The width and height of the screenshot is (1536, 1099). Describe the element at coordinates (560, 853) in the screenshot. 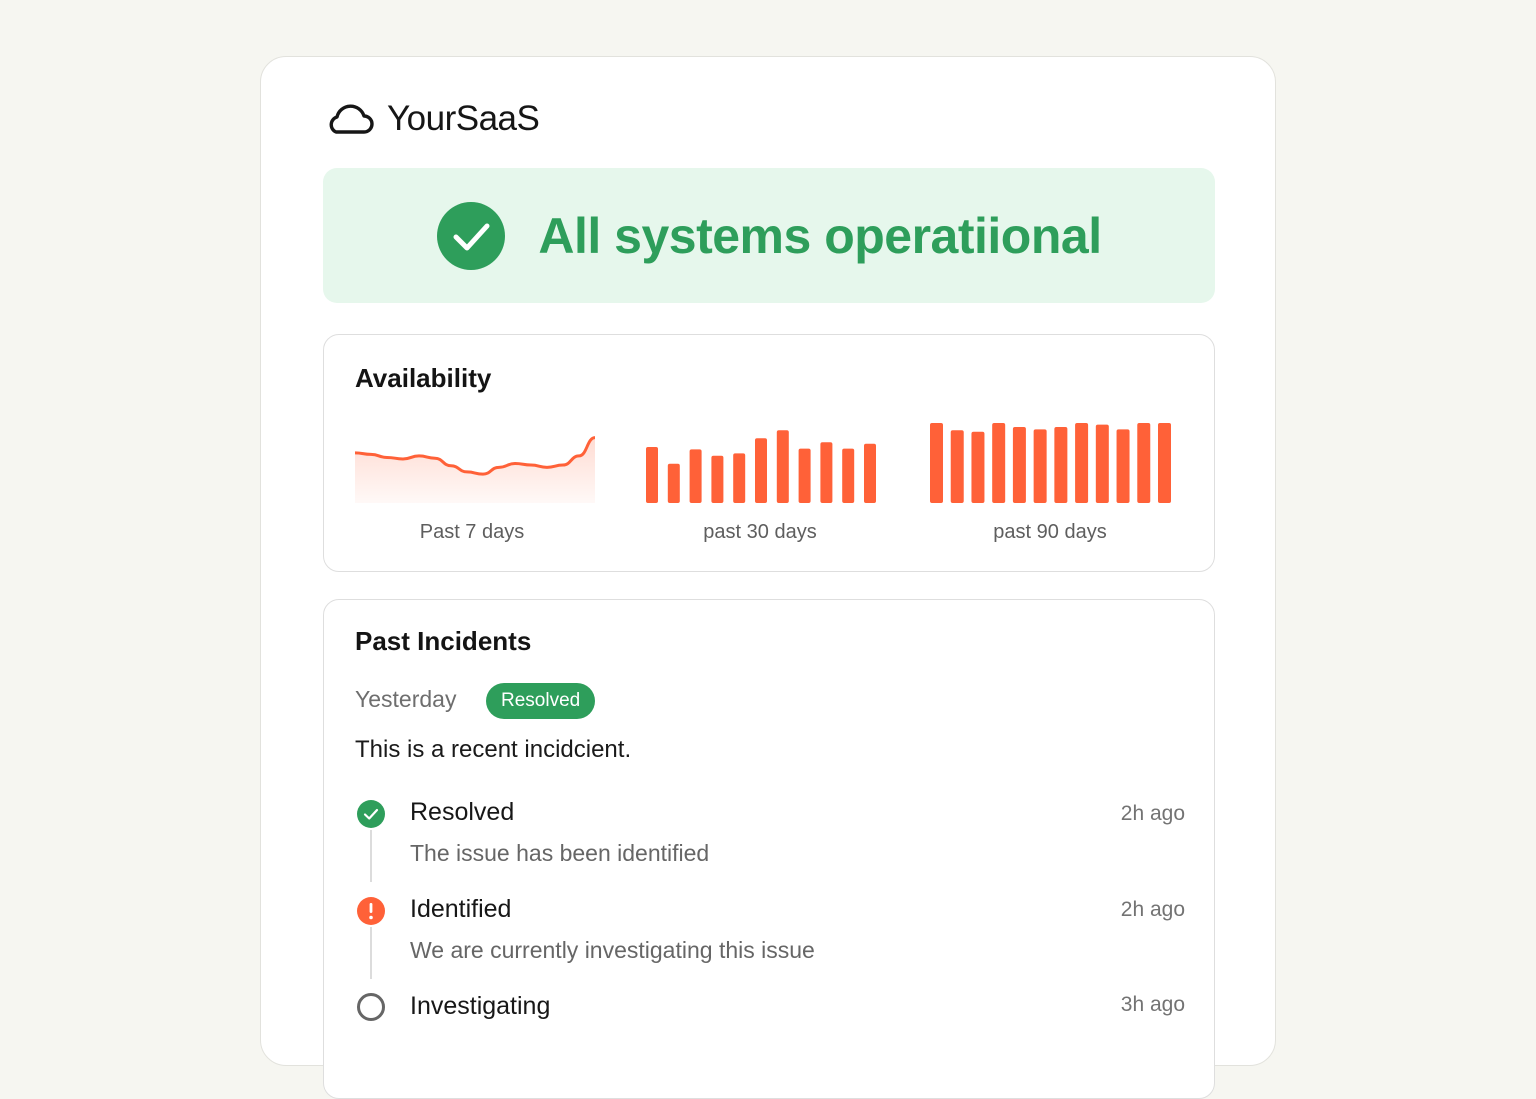

I see `timeline-detail: The issue has been identified` at that location.